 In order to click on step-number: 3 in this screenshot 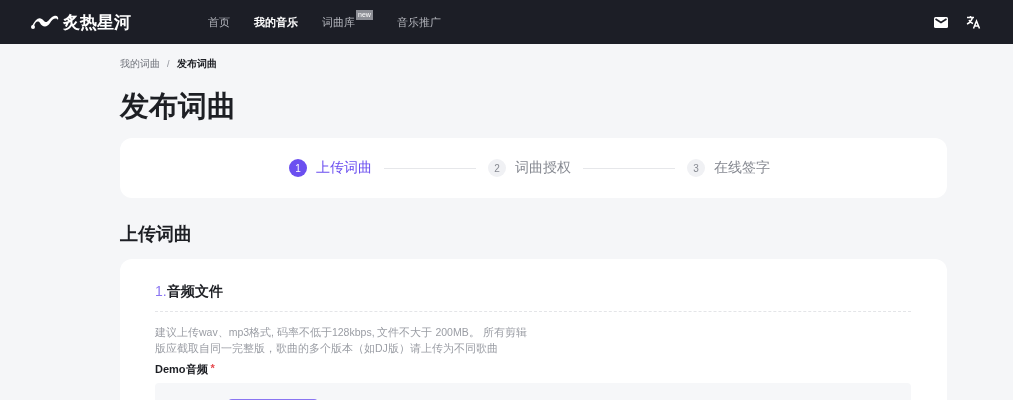, I will do `click(696, 168)`.